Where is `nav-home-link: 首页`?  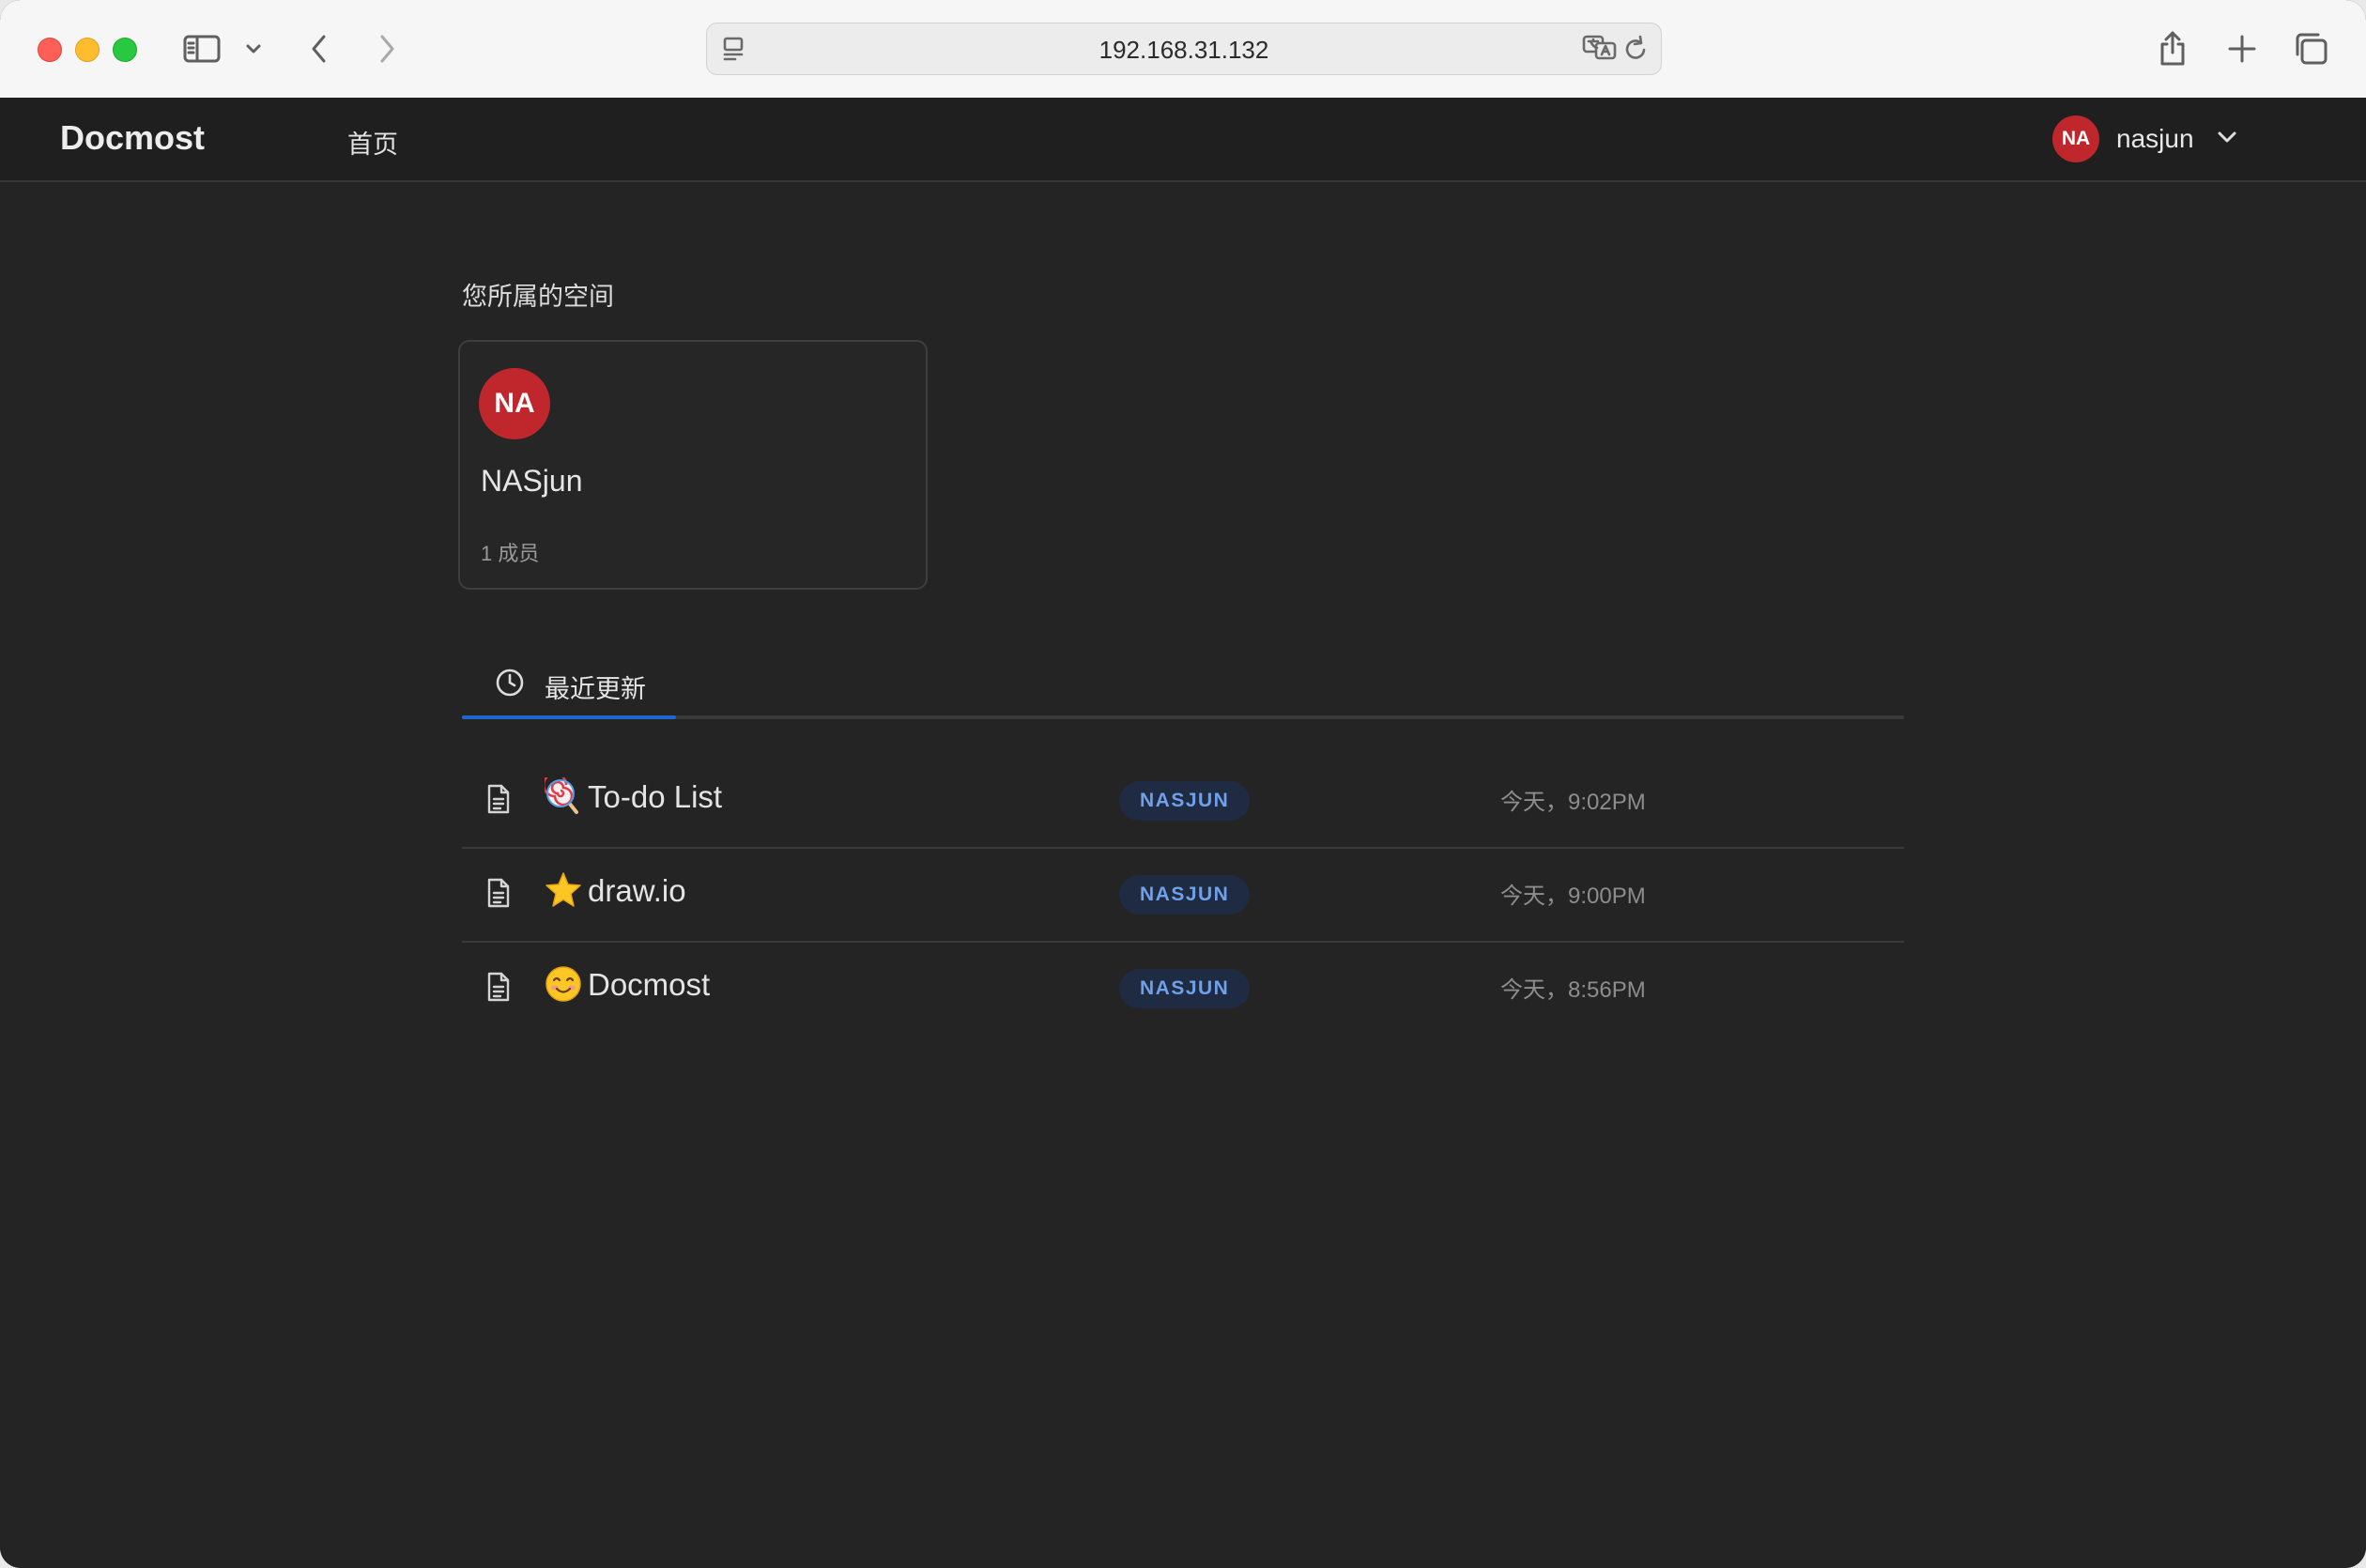 nav-home-link: 首页 is located at coordinates (373, 143).